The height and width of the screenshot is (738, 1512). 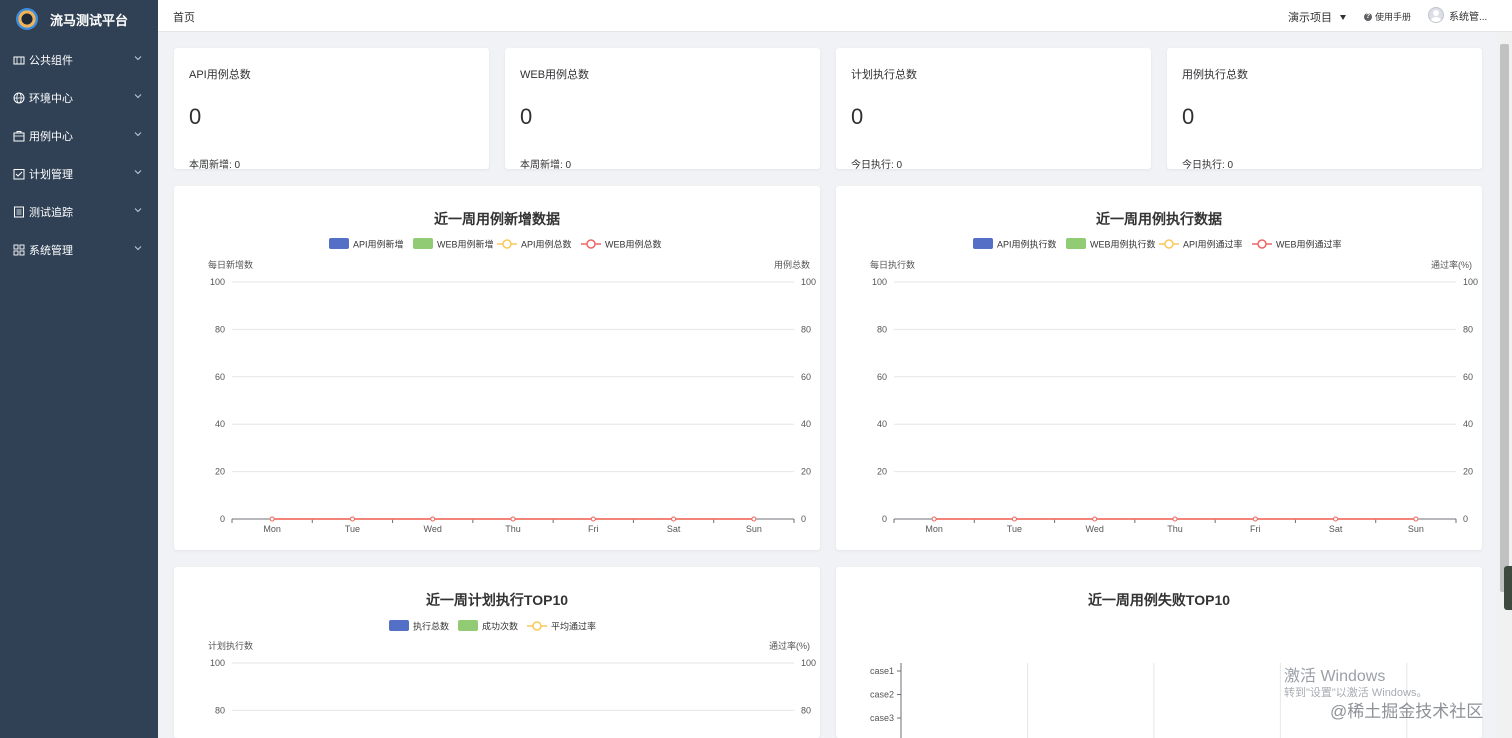 What do you see at coordinates (79, 369) in the screenshot?
I see `sidebar: 流马测试平台 公共组件 环境中心 用例中心 计划管理 测试追踪 系统管理` at bounding box center [79, 369].